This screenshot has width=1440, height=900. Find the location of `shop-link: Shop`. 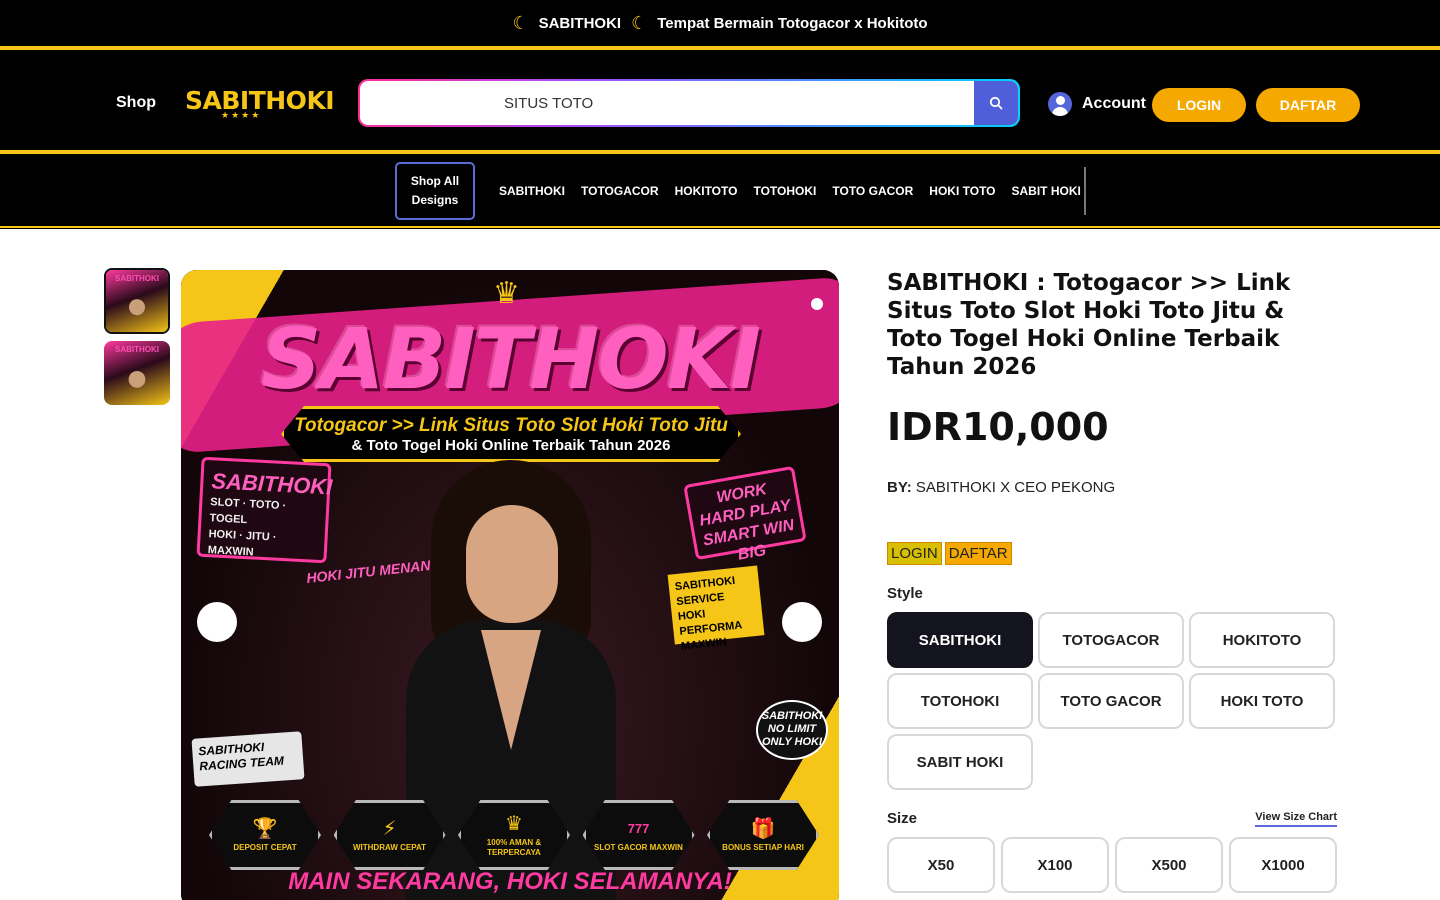

shop-link: Shop is located at coordinates (136, 103).